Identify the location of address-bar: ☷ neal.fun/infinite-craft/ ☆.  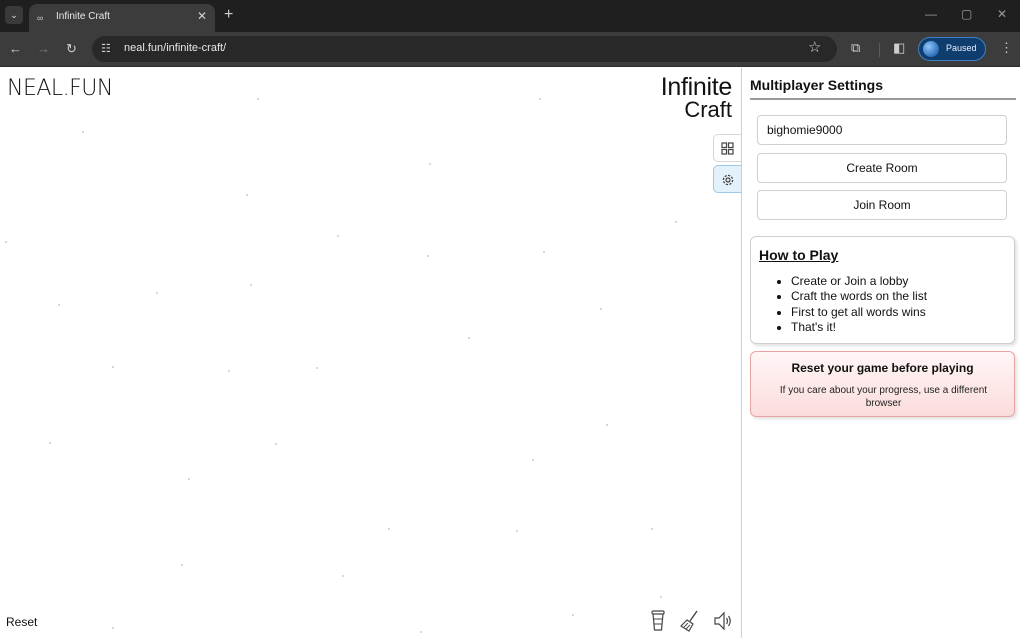
(464, 49).